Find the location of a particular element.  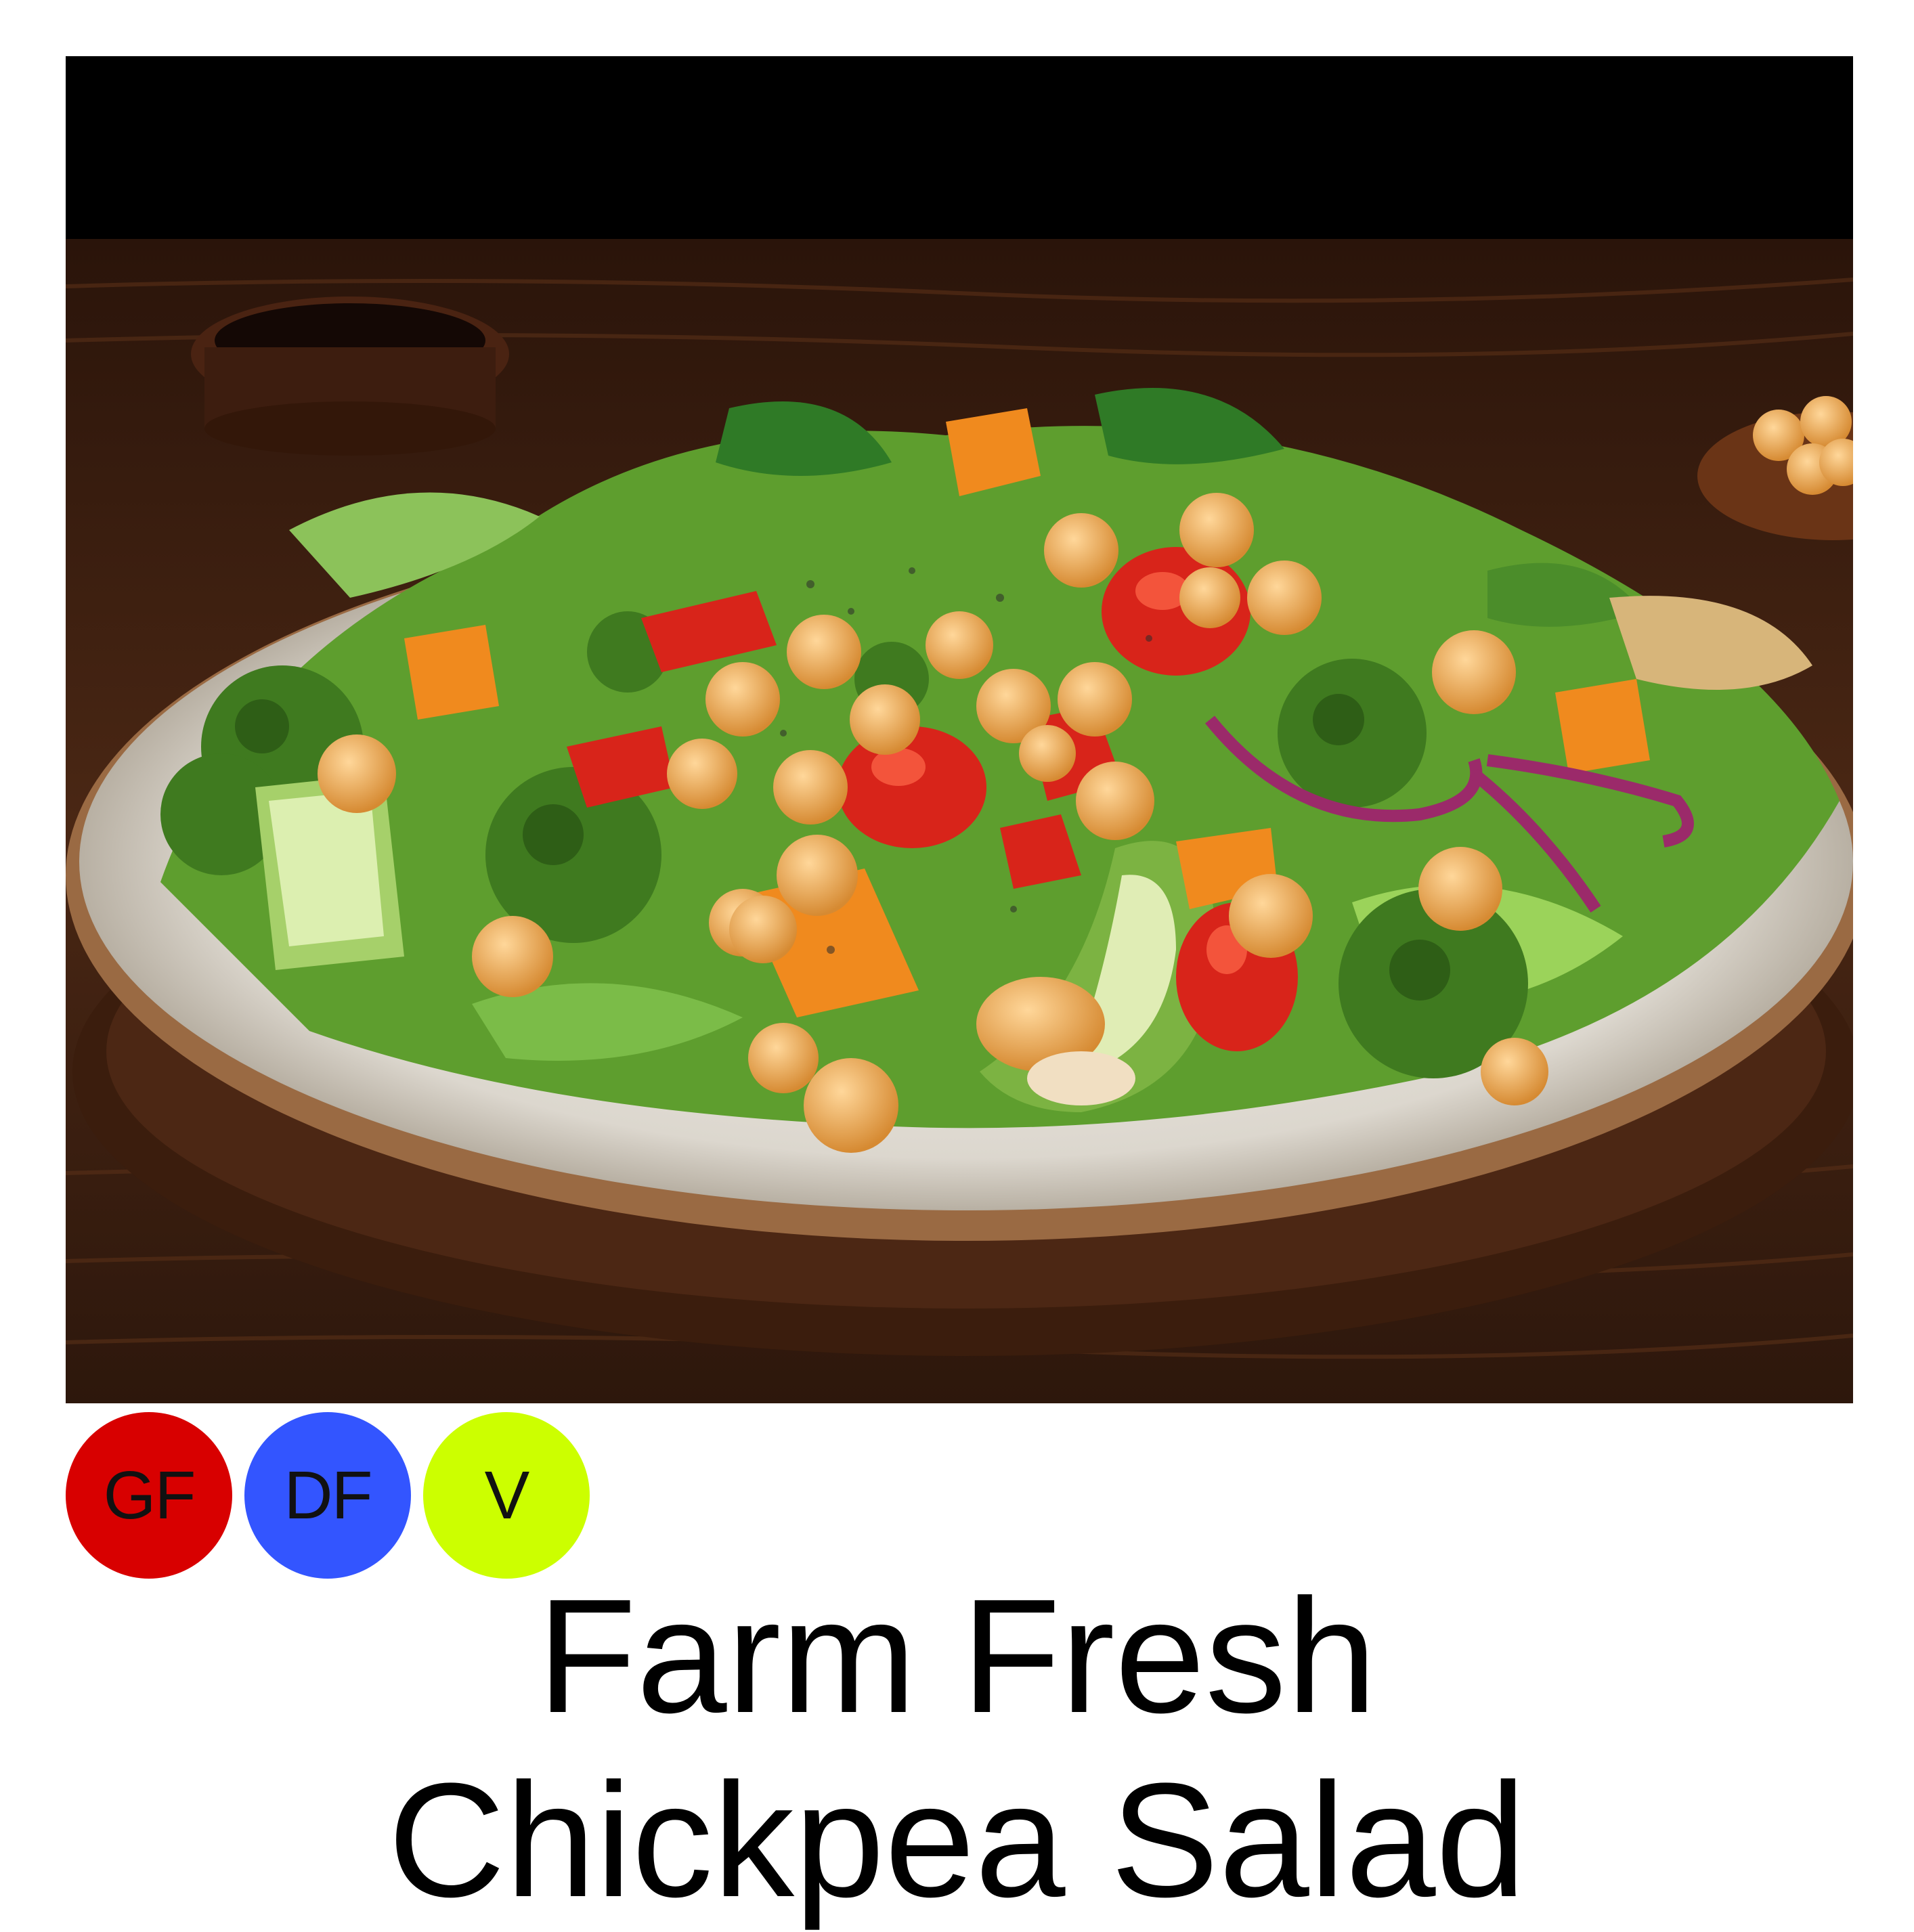

dark-backdrop is located at coordinates (960, 149).